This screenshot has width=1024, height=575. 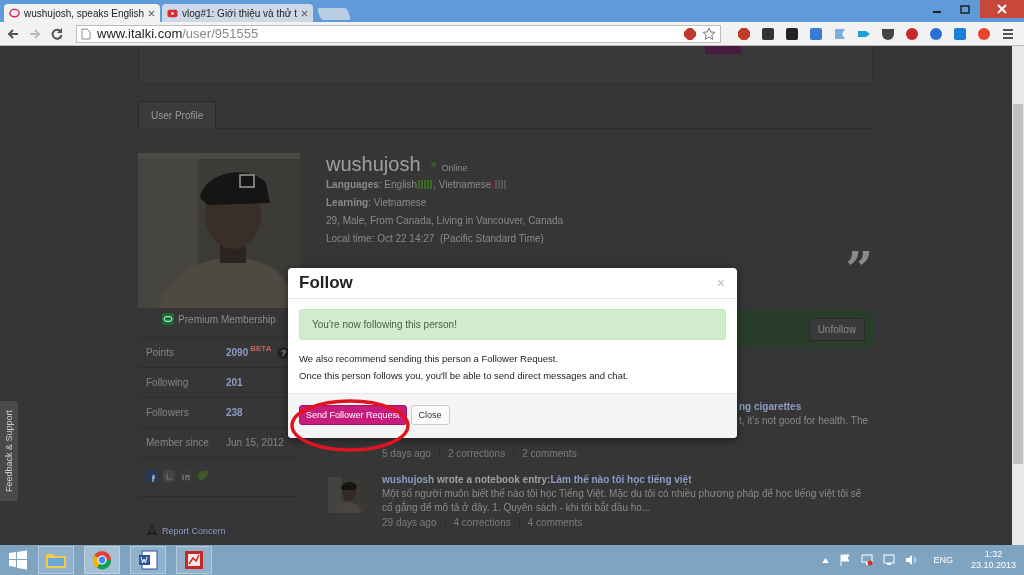 What do you see at coordinates (889, 560) in the screenshot?
I see `monitor-icon` at bounding box center [889, 560].